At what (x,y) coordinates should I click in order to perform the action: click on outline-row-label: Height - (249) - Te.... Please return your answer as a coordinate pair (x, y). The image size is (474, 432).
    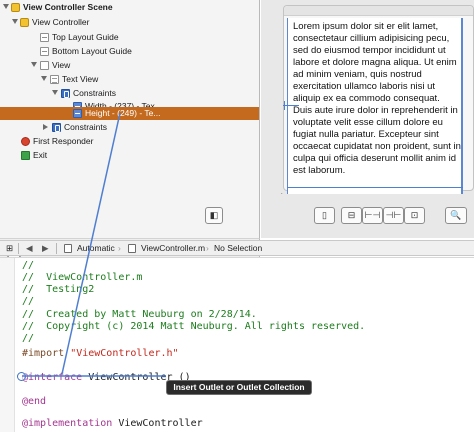
    Looking at the image, I should click on (123, 113).